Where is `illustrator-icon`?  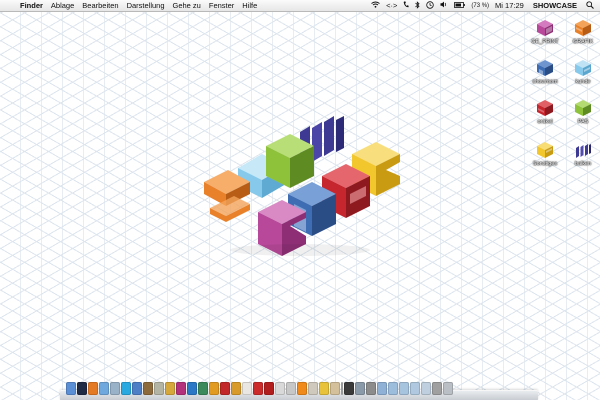
illustrator-icon is located at coordinates (214, 388).